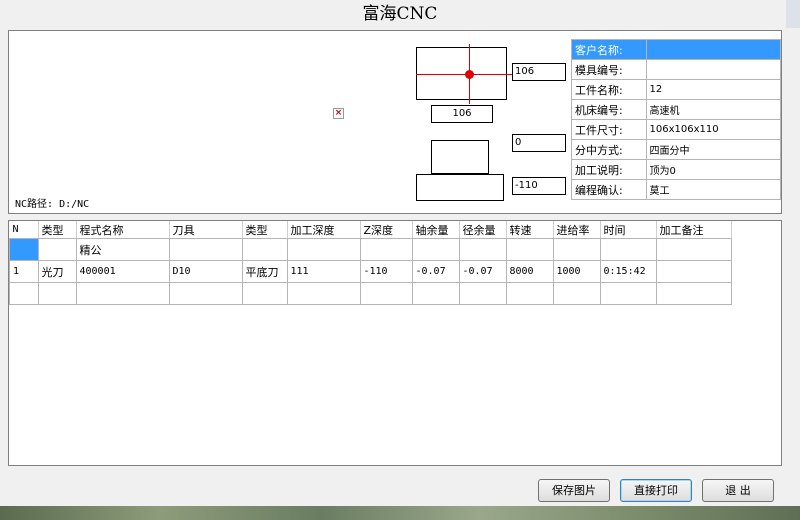 The width and height of the screenshot is (800, 520). What do you see at coordinates (324, 230) in the screenshot?
I see `column-header: 加工深度` at bounding box center [324, 230].